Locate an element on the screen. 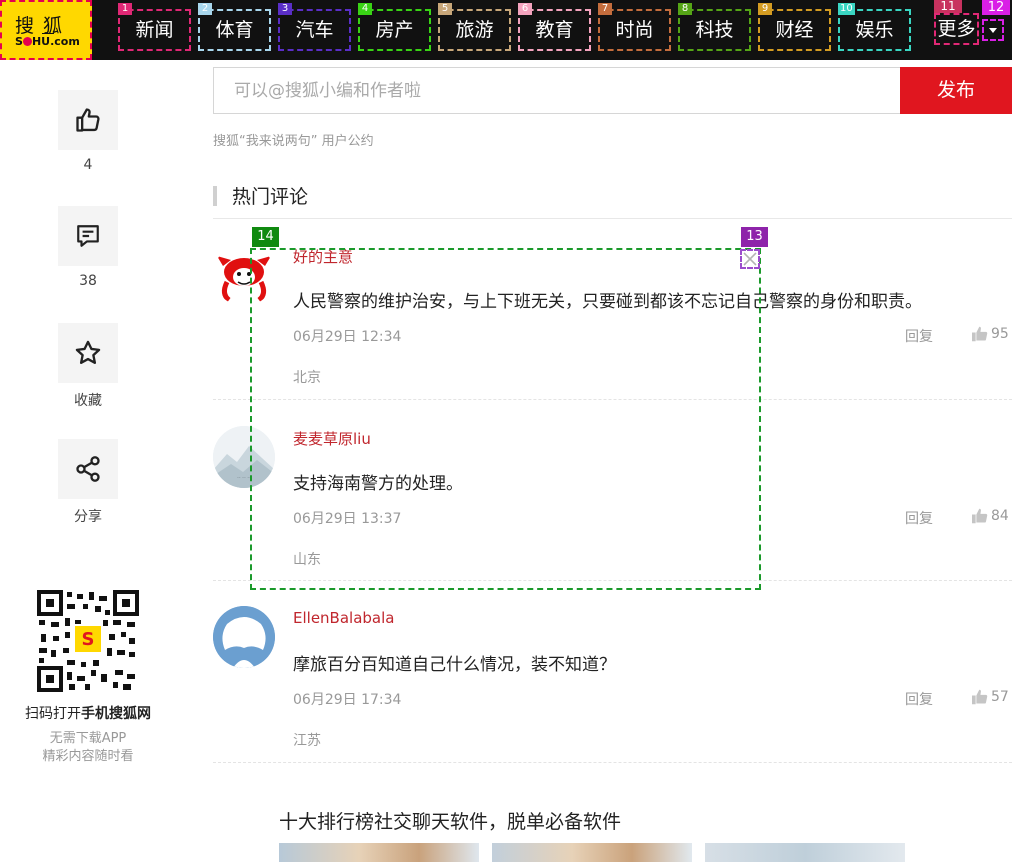  nav-item-more: 更多 is located at coordinates (956, 29).